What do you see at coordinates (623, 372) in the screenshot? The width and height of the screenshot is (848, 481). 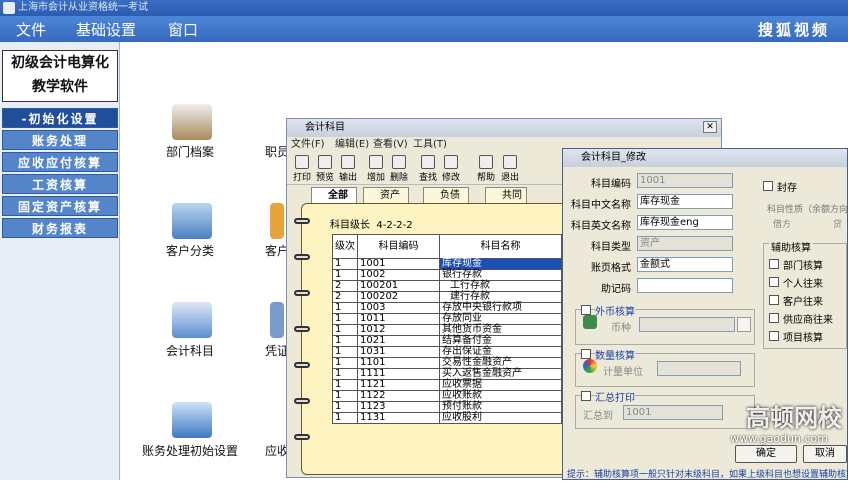 I see `unit-label: 计量单位` at bounding box center [623, 372].